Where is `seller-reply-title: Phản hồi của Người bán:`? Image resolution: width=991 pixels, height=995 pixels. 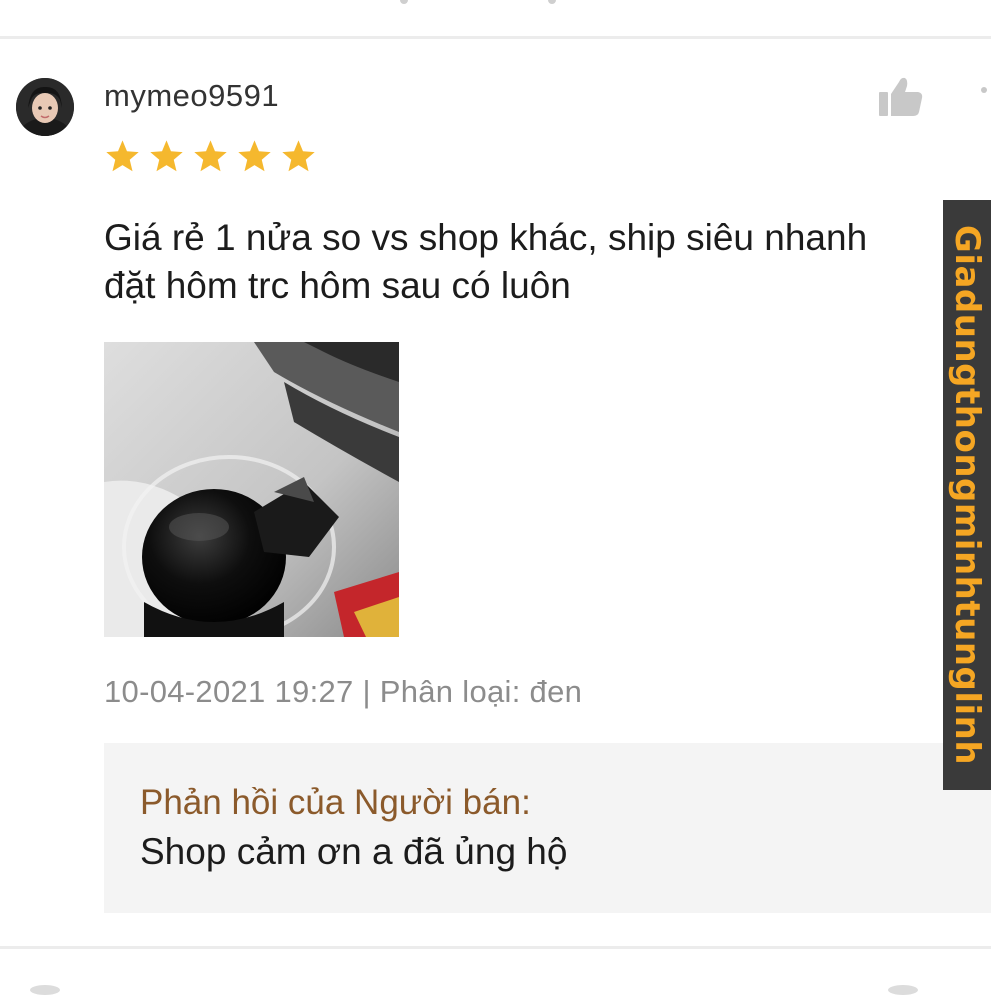 seller-reply-title: Phản hồi của Người bán: is located at coordinates (335, 802).